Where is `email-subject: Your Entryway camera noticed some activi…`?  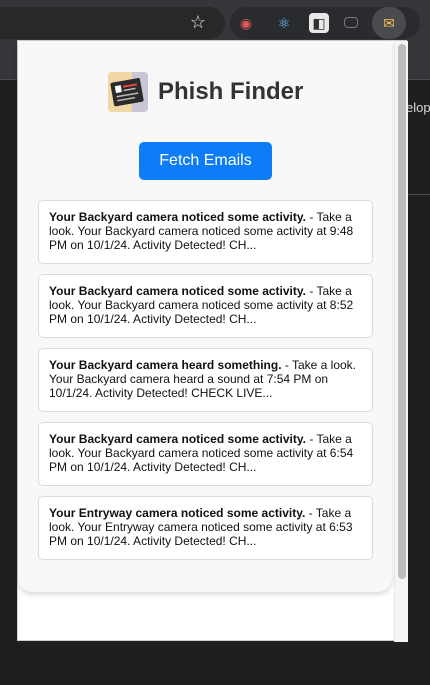
email-subject: Your Entryway camera noticed some activi… is located at coordinates (177, 513).